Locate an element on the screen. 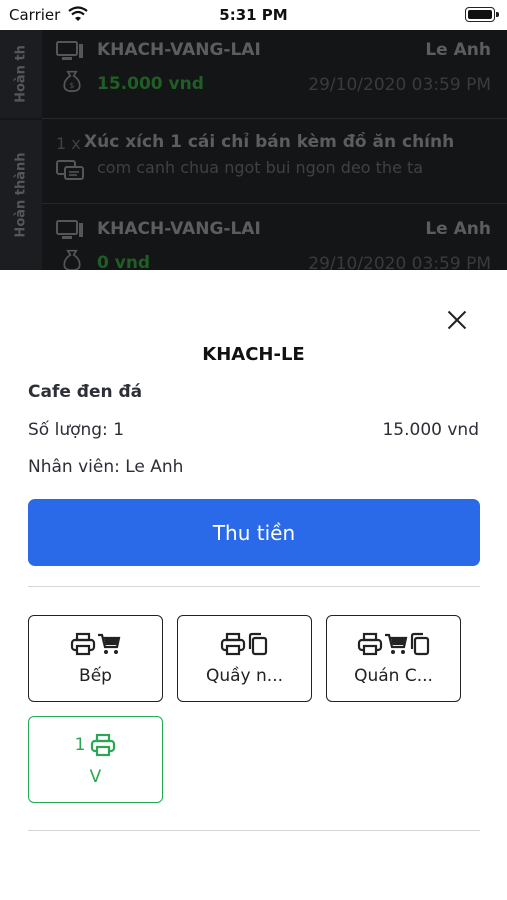 This screenshot has width=507, height=900. battery-icon is located at coordinates (482, 14).